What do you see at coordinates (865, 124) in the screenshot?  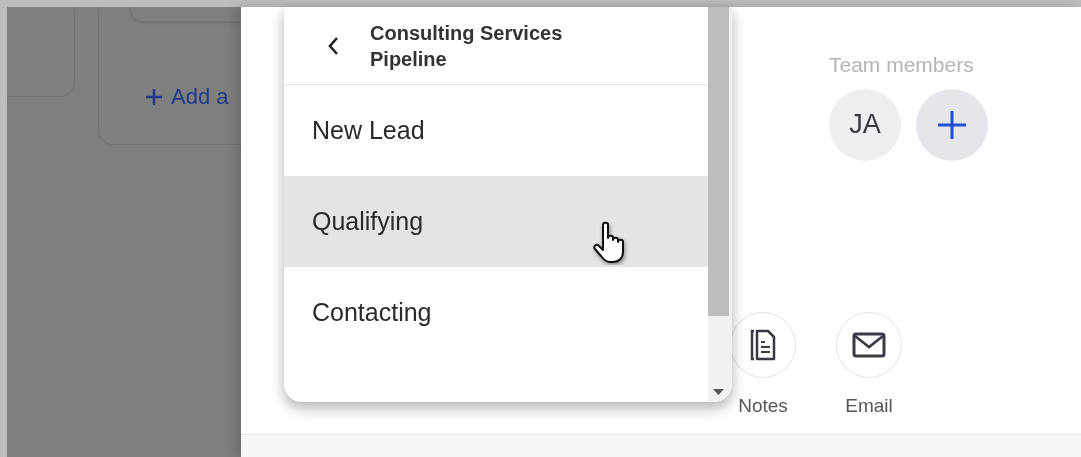 I see `avatar: JA` at bounding box center [865, 124].